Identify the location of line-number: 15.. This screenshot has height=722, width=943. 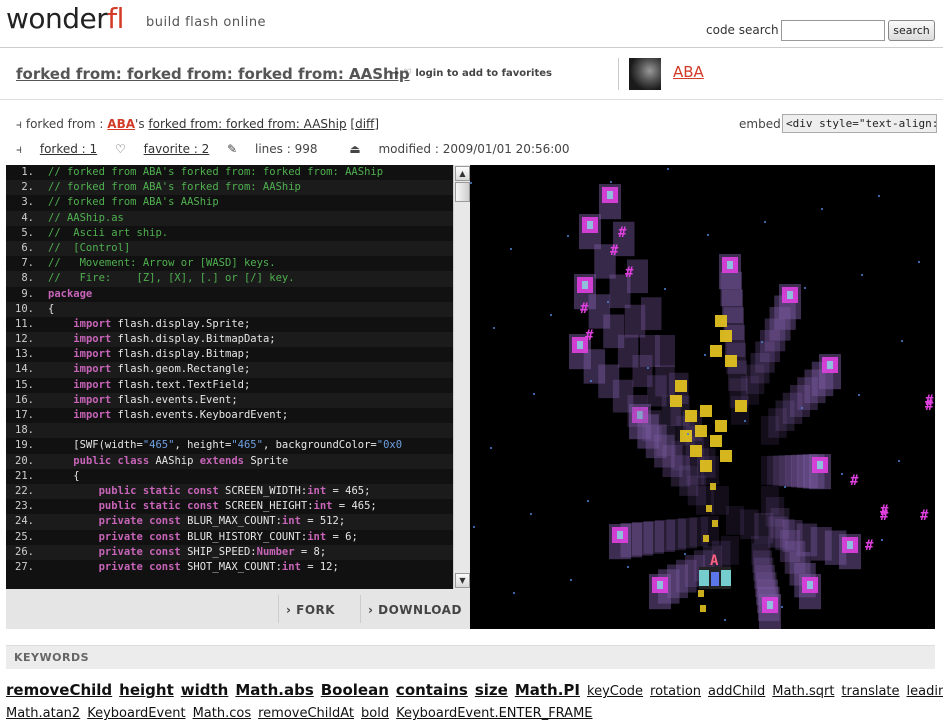
(24, 384).